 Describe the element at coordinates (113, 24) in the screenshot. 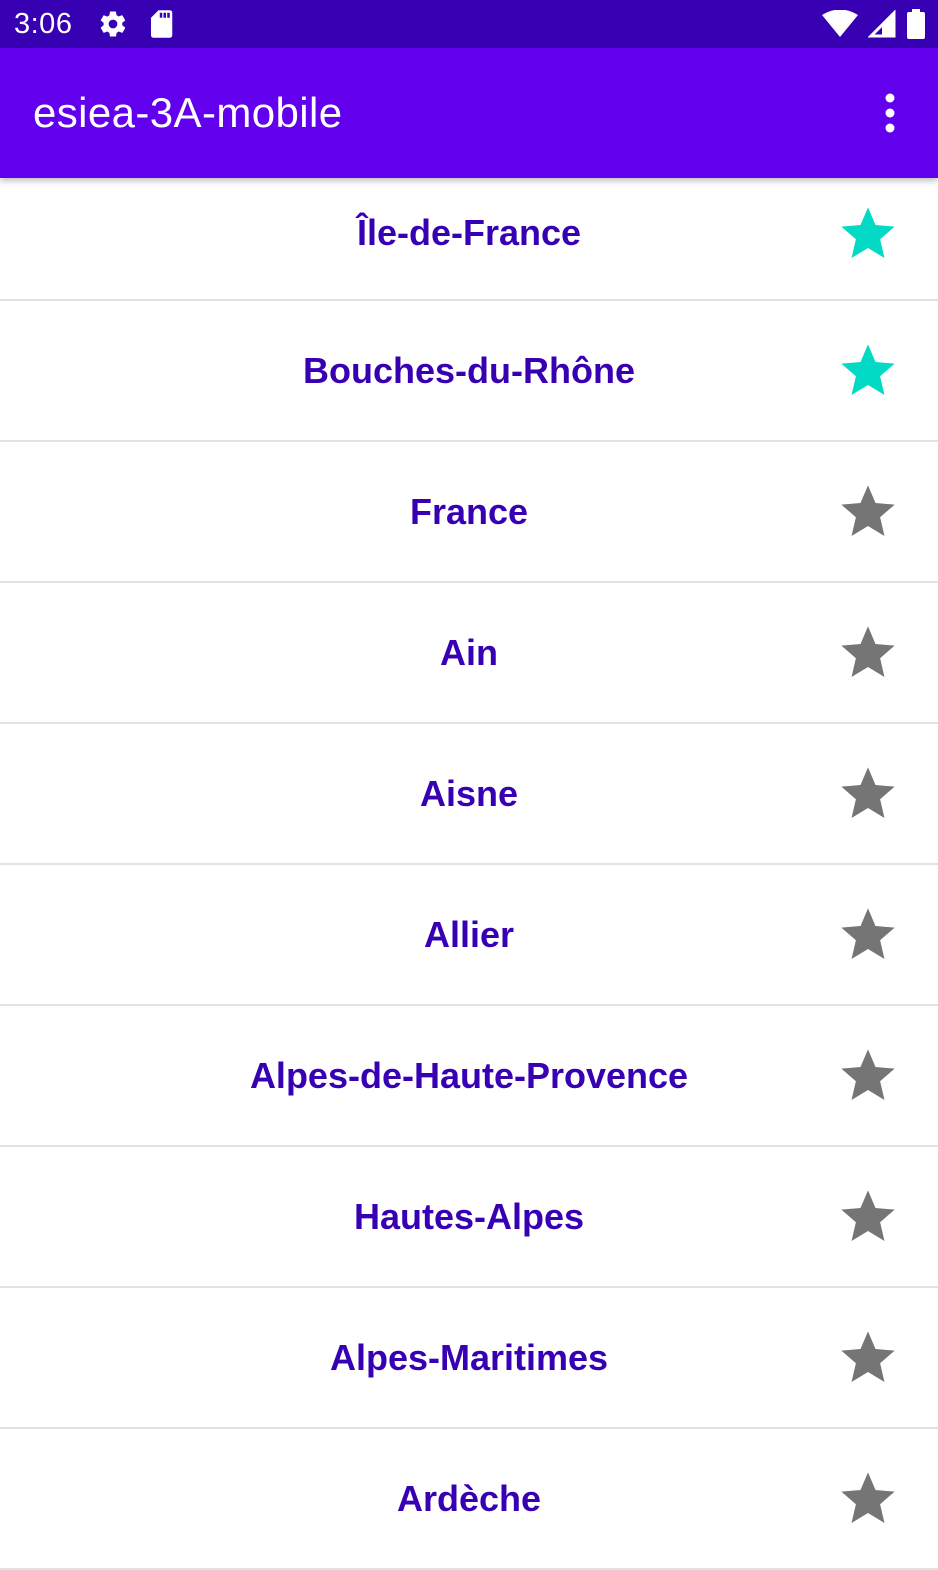

I see `gear-icon` at that location.